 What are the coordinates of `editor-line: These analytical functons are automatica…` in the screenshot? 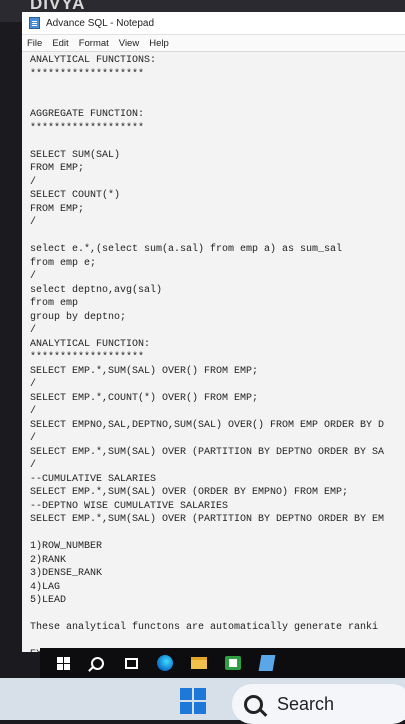 It's located at (204, 627).